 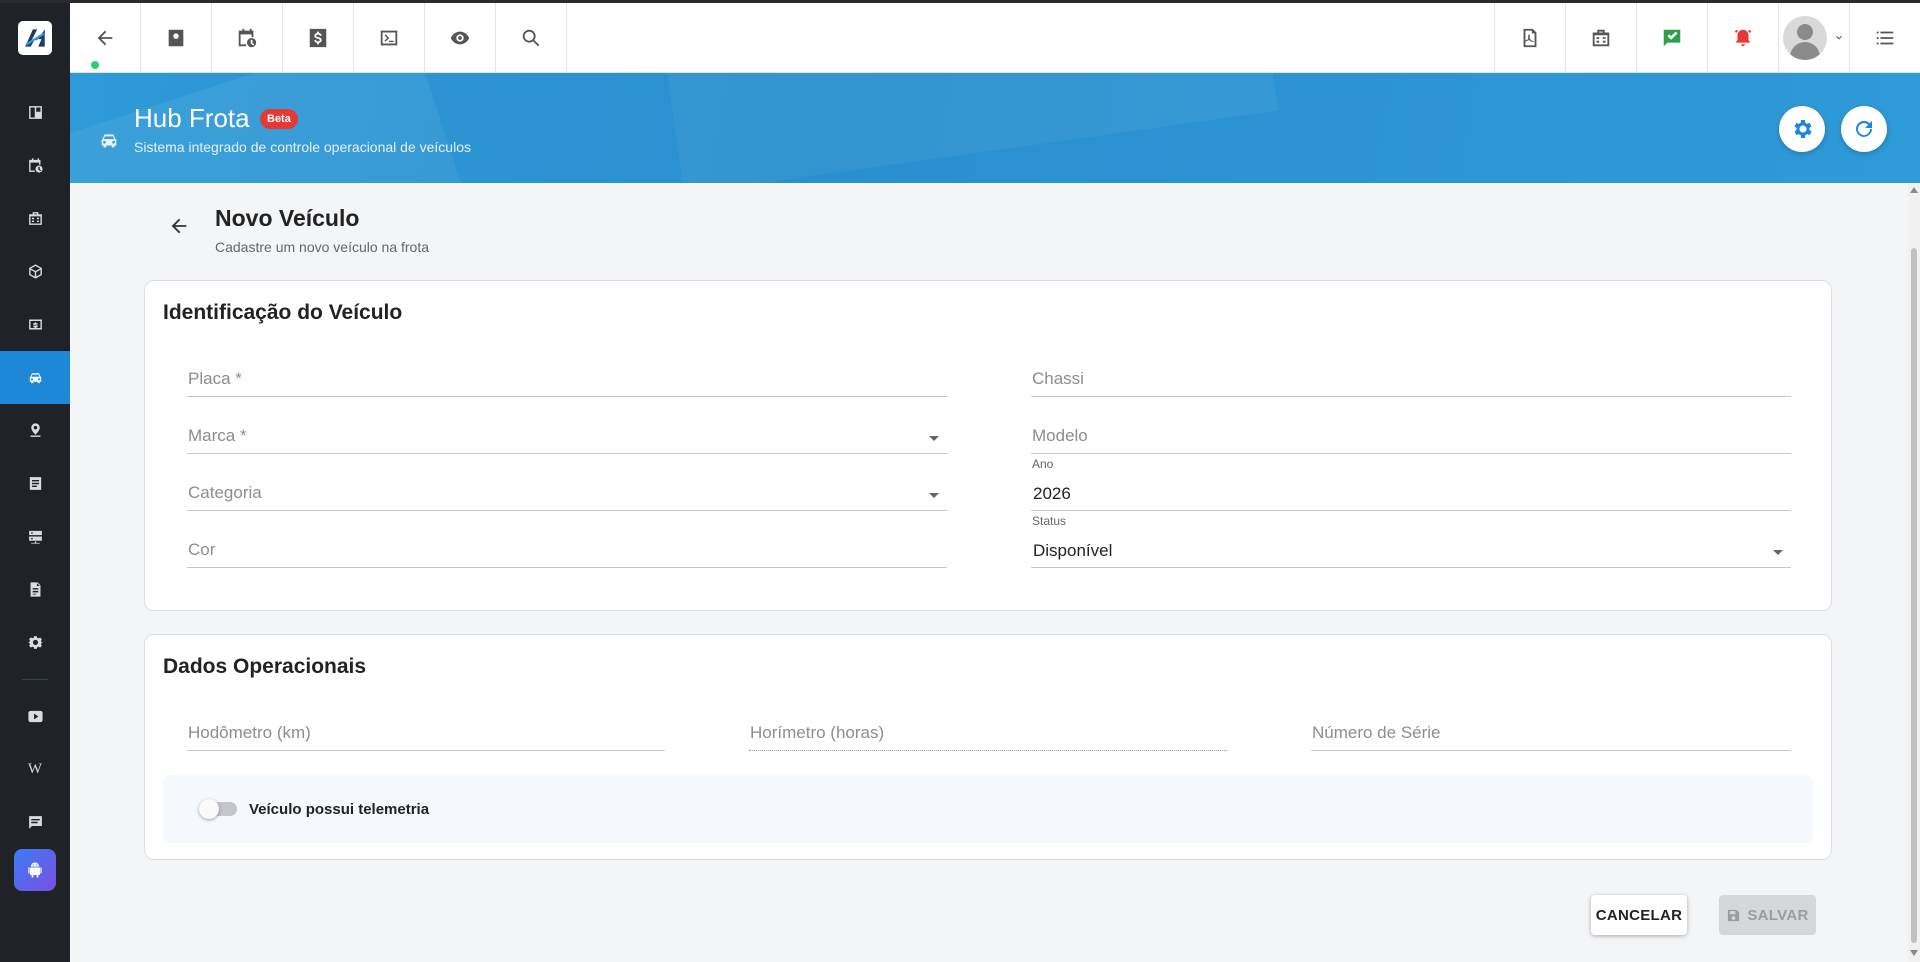 I want to click on avatar-status-dot, so click(x=95, y=65).